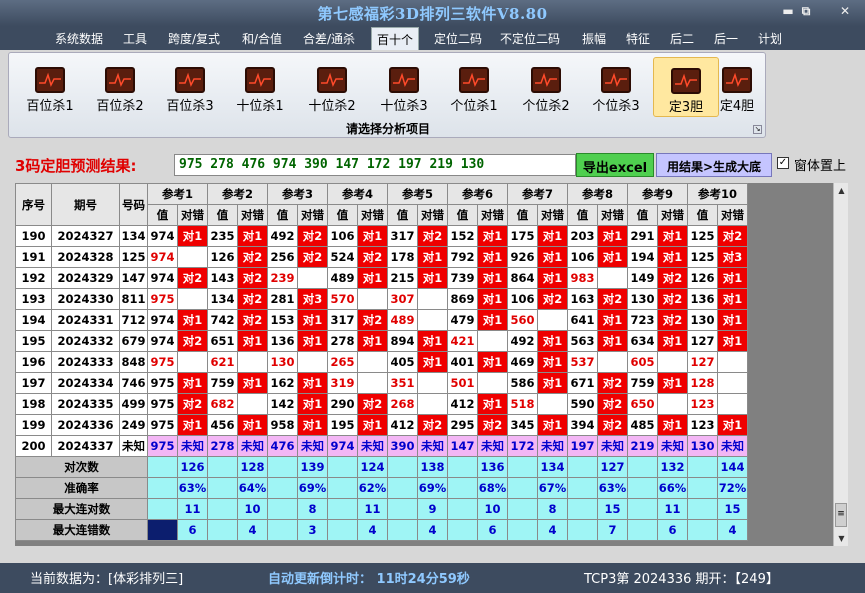  Describe the element at coordinates (282, 257) in the screenshot. I see `cell-value: 256` at that location.